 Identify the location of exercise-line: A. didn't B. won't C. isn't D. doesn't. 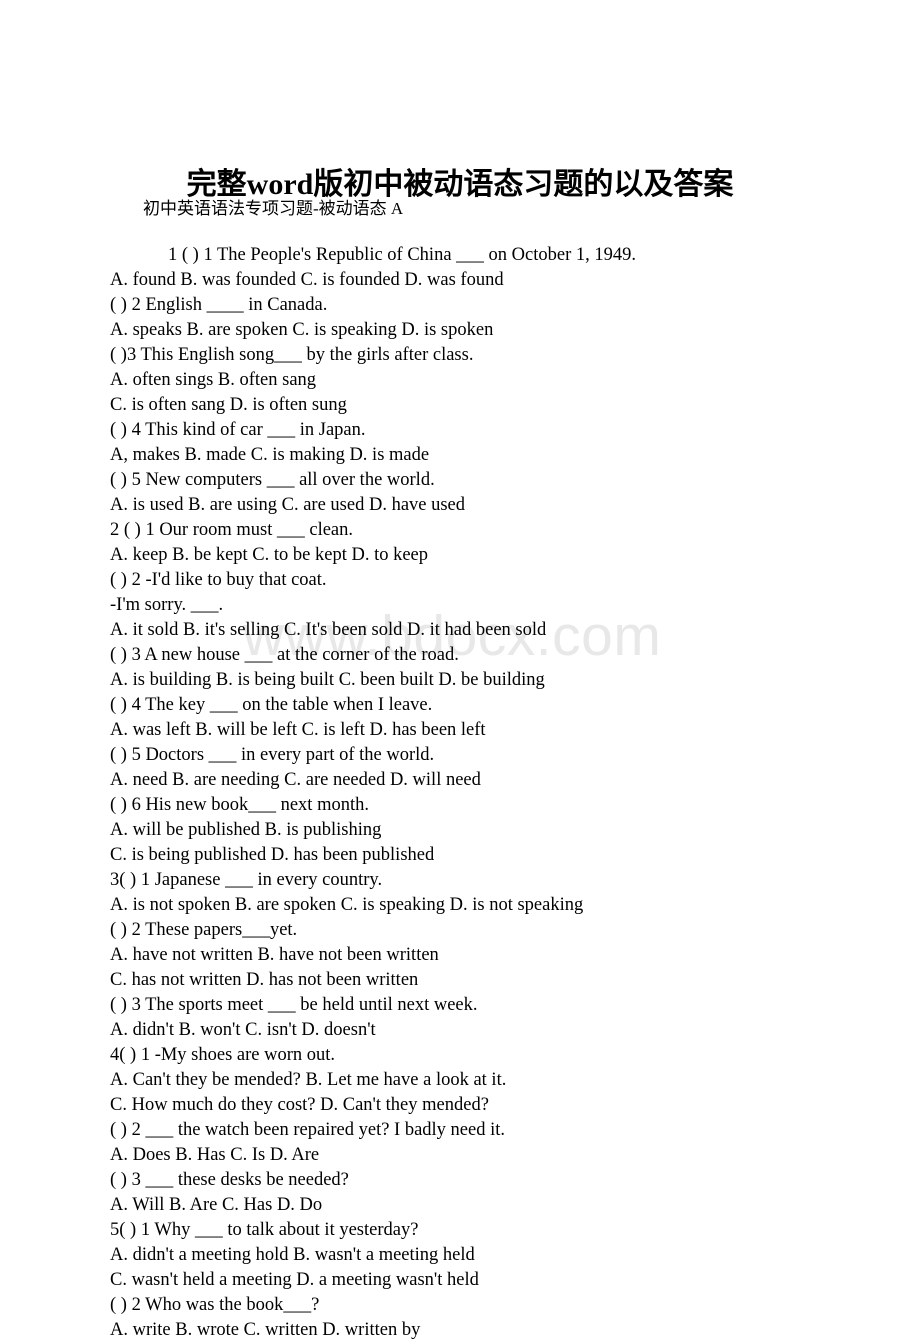
(243, 1030).